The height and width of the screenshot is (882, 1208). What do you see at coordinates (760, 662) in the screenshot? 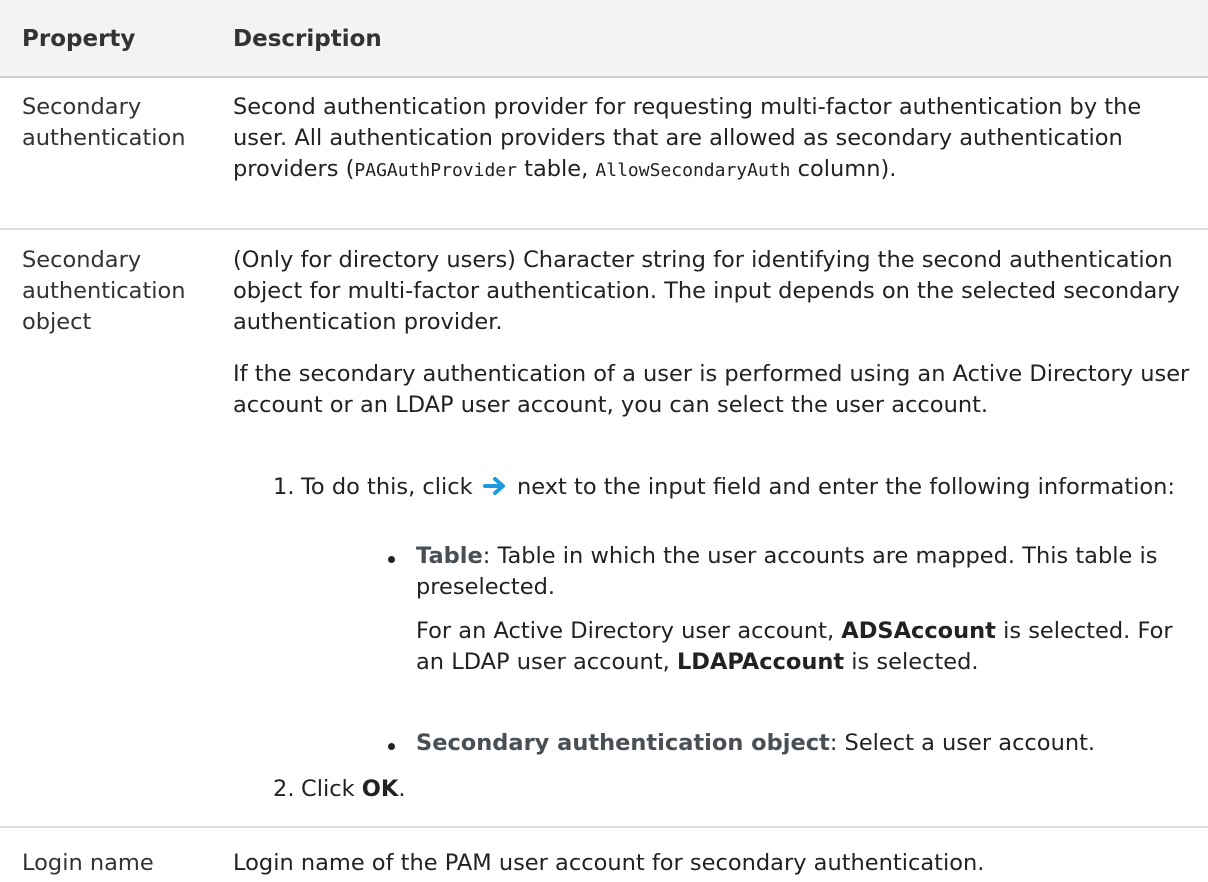
I see `ldap-account-name: LDAPAccount` at bounding box center [760, 662].